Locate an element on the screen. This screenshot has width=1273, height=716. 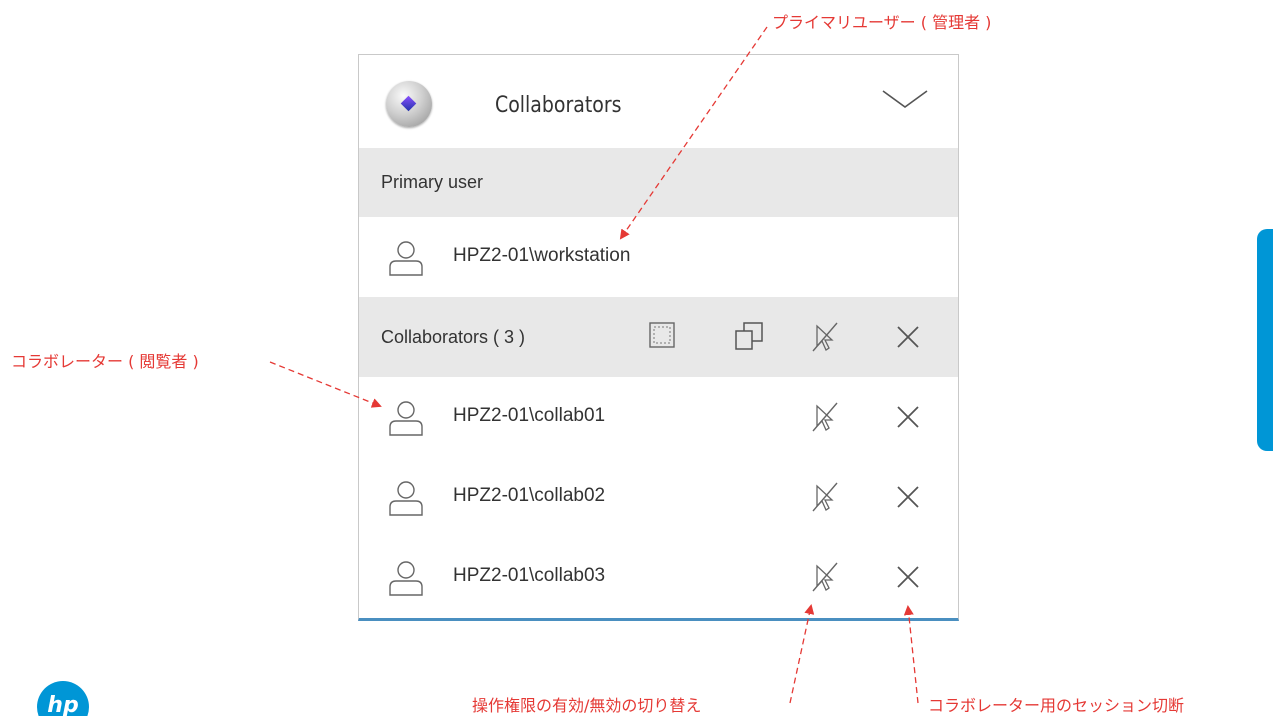
collapse-button is located at coordinates (905, 100).